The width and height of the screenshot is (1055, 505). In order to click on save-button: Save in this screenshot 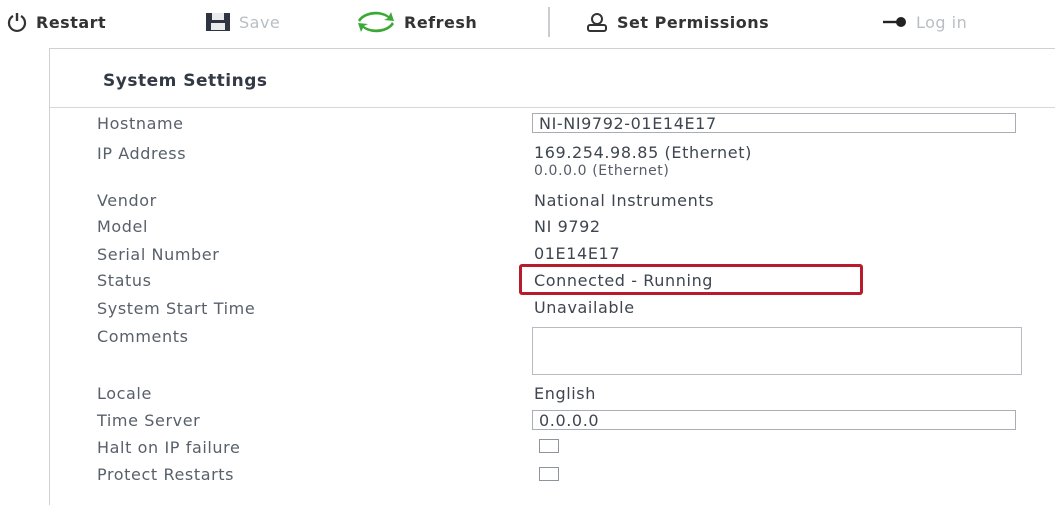, I will do `click(242, 22)`.